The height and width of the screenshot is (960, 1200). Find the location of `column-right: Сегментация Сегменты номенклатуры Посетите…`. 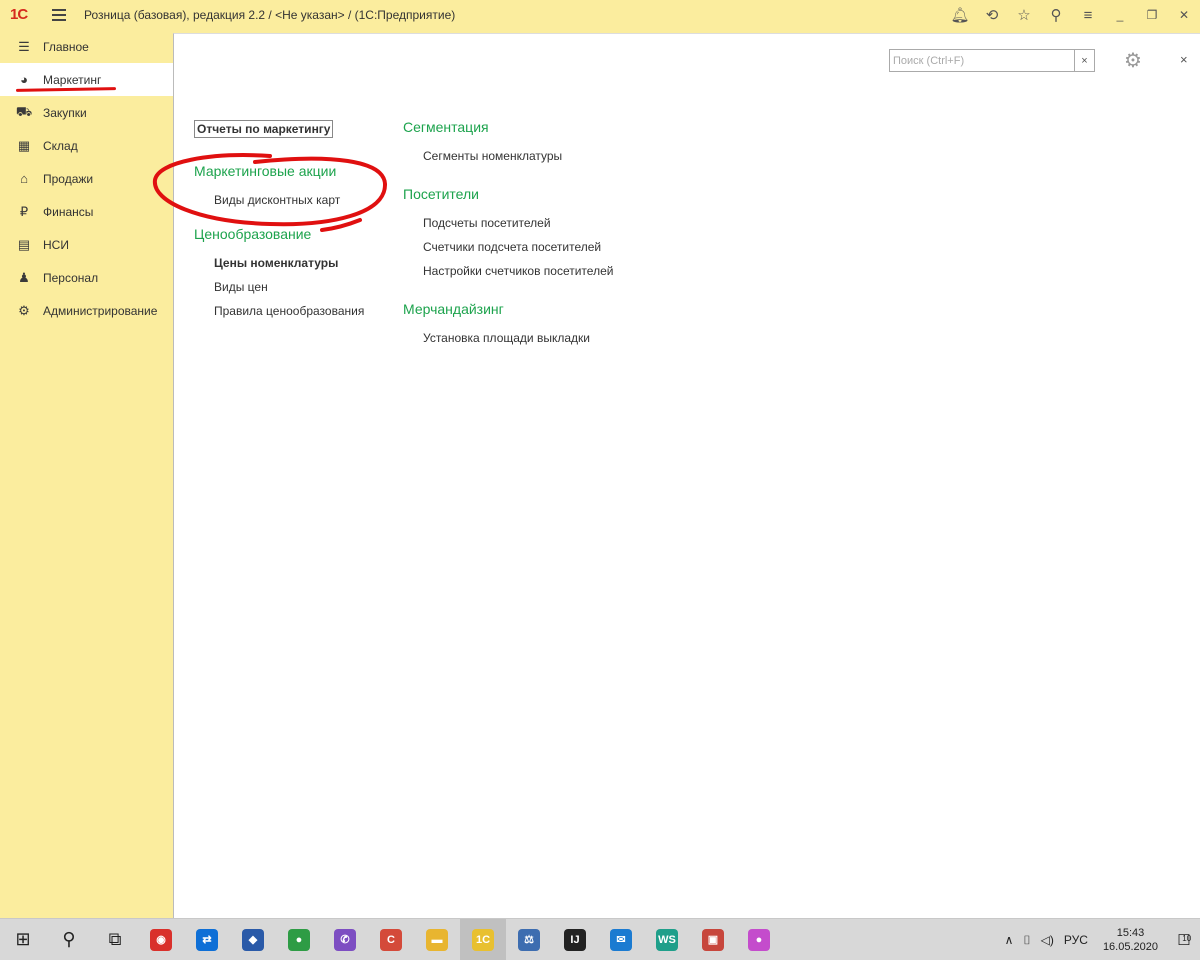

column-right: Сегментация Сегменты номенклатуры Посетите… is located at coordinates (533, 242).